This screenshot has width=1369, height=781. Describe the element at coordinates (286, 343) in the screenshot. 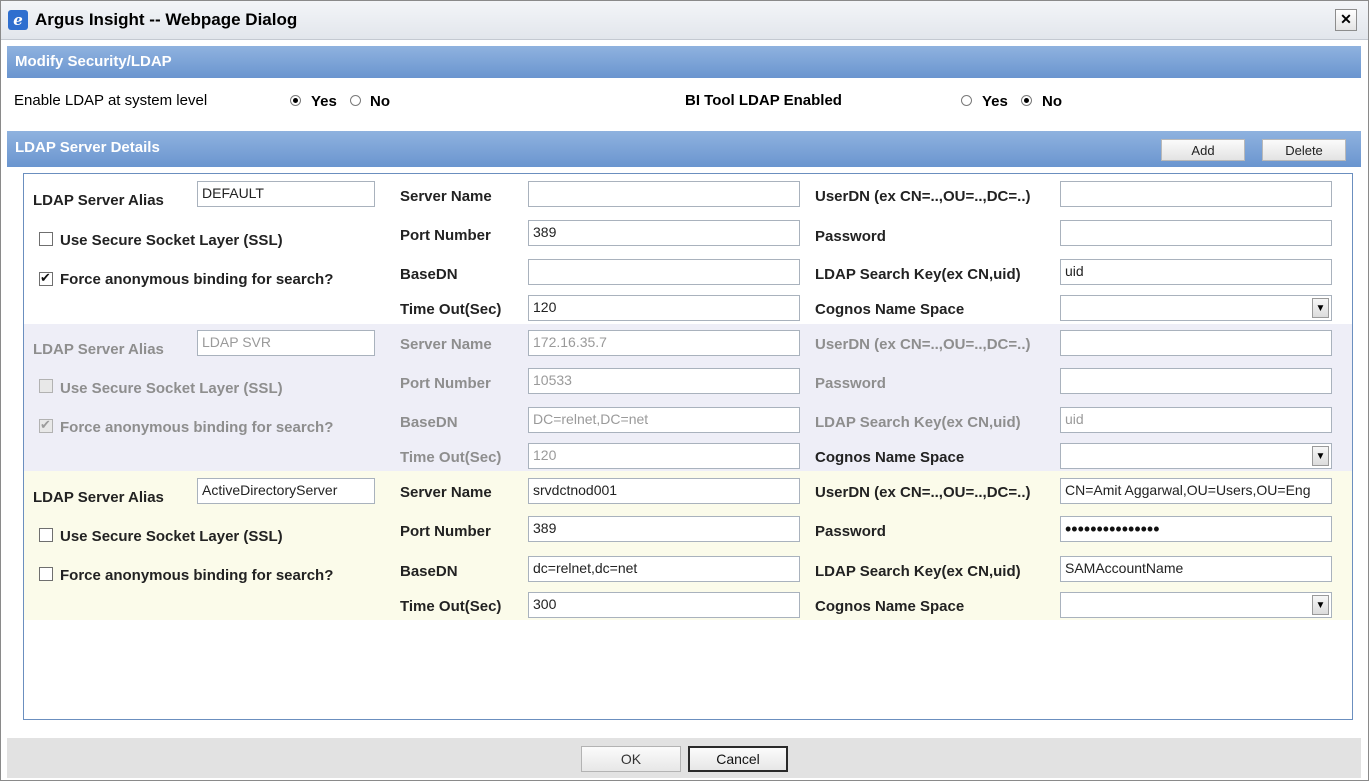

I see `alias-input: LDAP SVR` at that location.